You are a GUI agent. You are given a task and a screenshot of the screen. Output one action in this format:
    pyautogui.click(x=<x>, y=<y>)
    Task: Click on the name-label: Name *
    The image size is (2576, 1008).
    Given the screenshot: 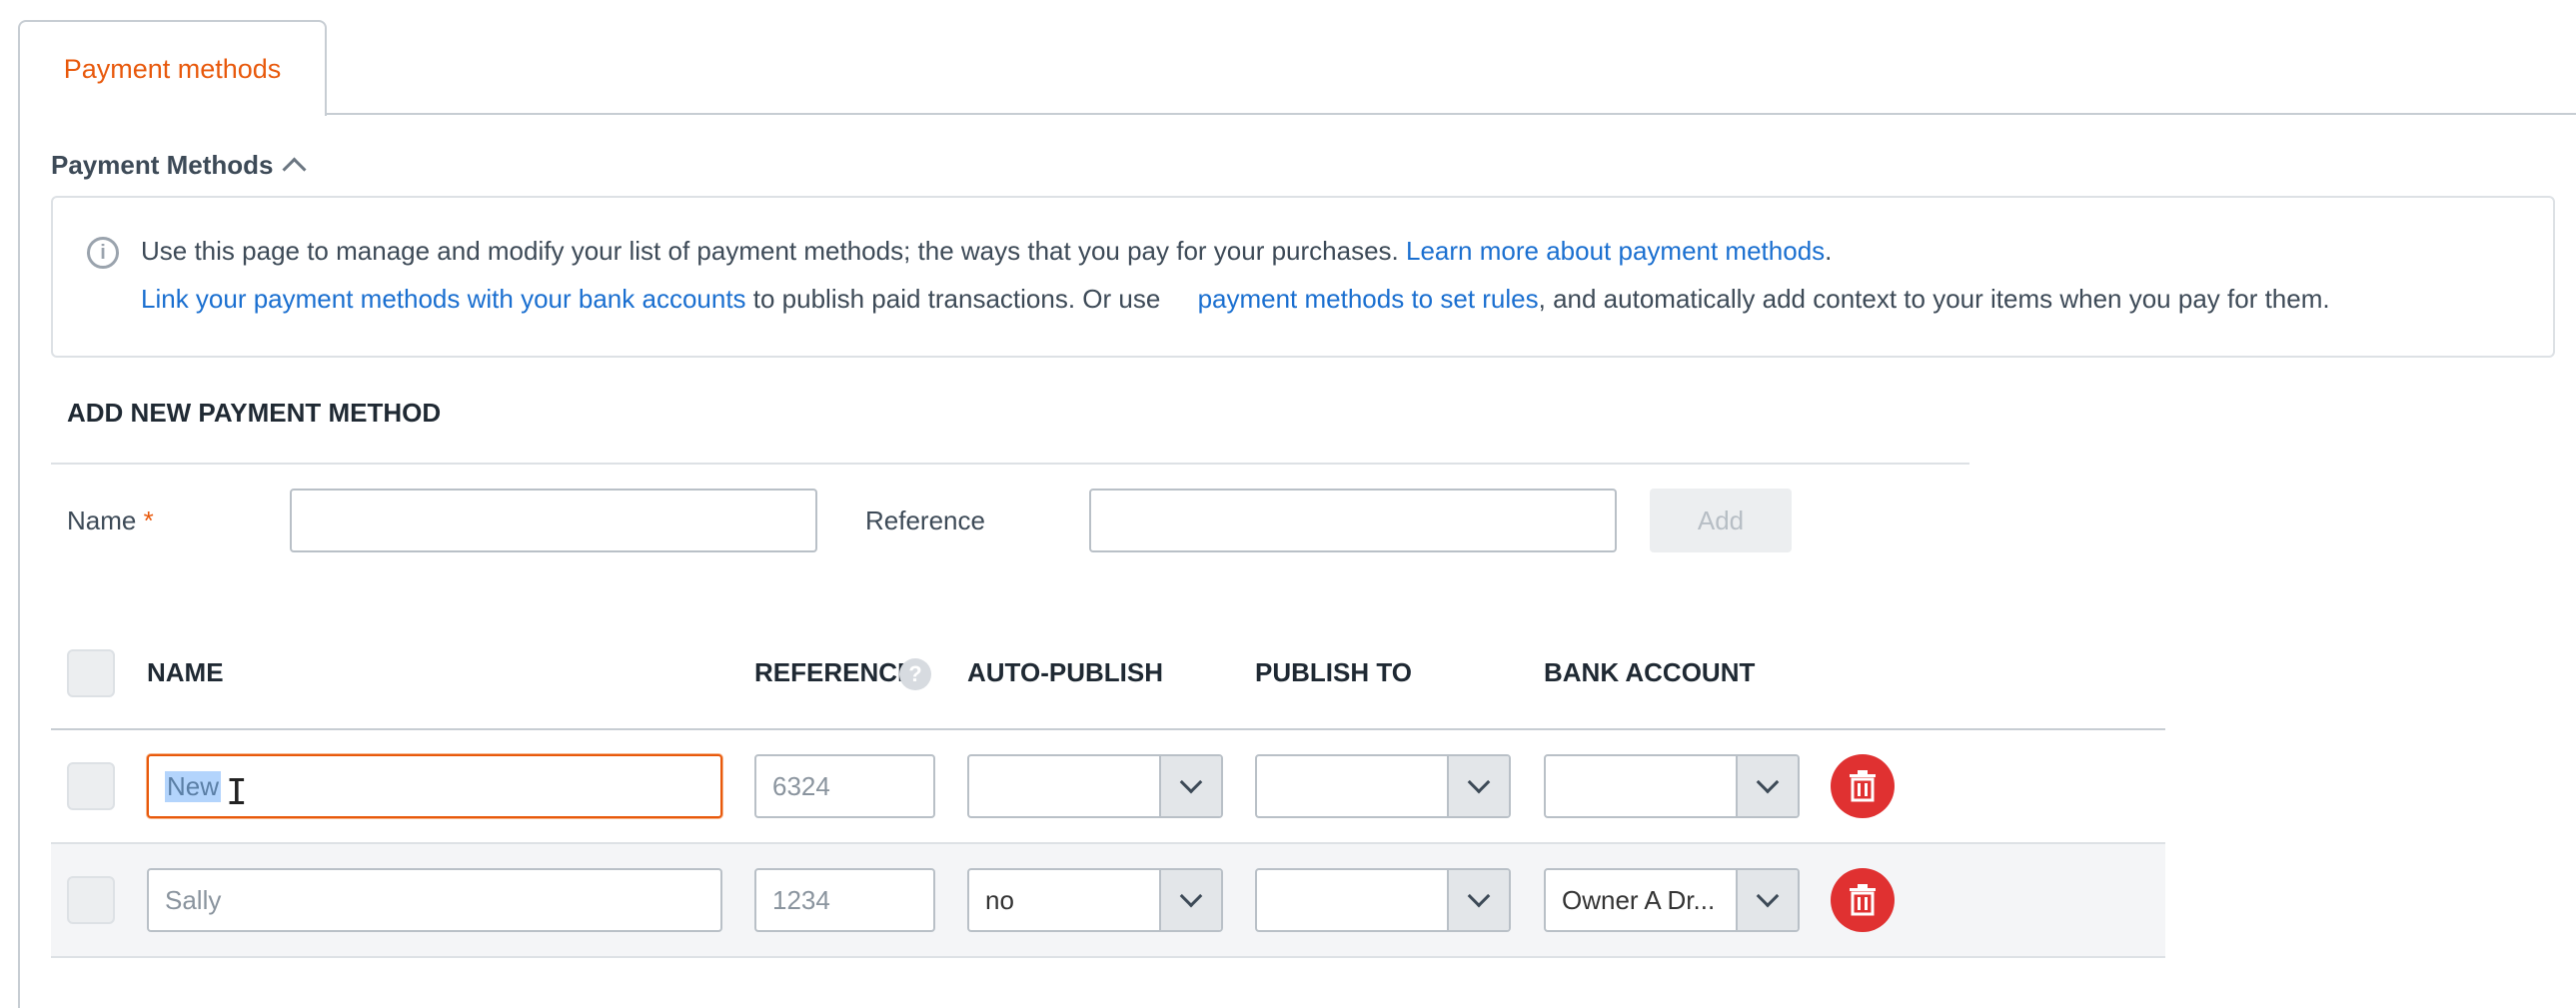 What is the action you would take?
    pyautogui.click(x=110, y=520)
    